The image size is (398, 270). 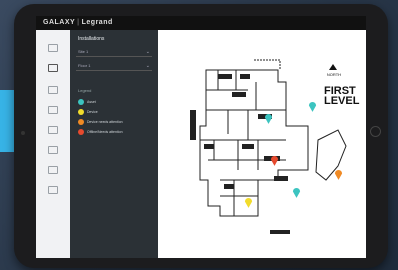 What do you see at coordinates (53, 190) in the screenshot?
I see `settings-icon` at bounding box center [53, 190].